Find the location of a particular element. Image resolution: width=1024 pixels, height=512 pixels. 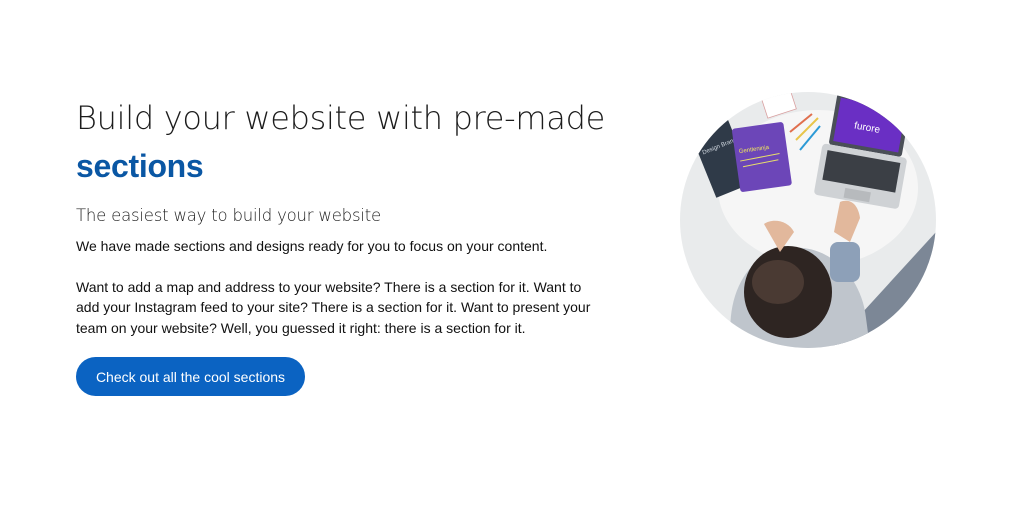

workspace-photo: Design Brand Gentleninja furore is located at coordinates (808, 220).